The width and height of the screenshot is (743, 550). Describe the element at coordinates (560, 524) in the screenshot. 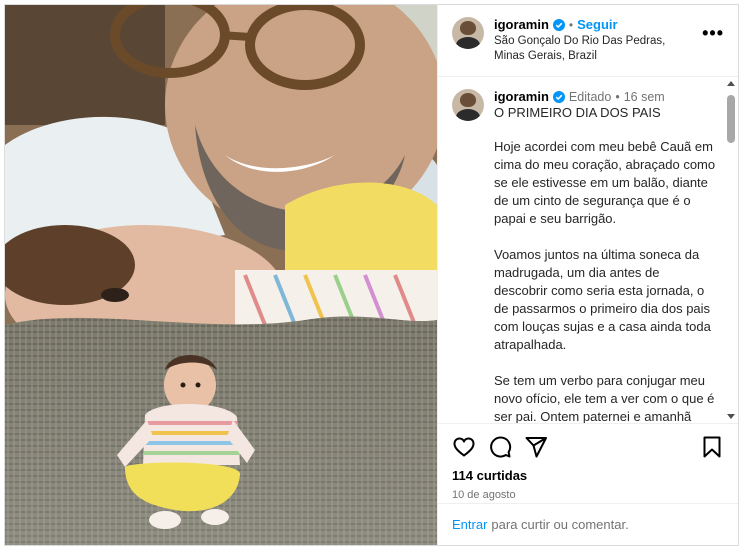

I see `login-prompt-text: para curtir ou comentar.` at that location.